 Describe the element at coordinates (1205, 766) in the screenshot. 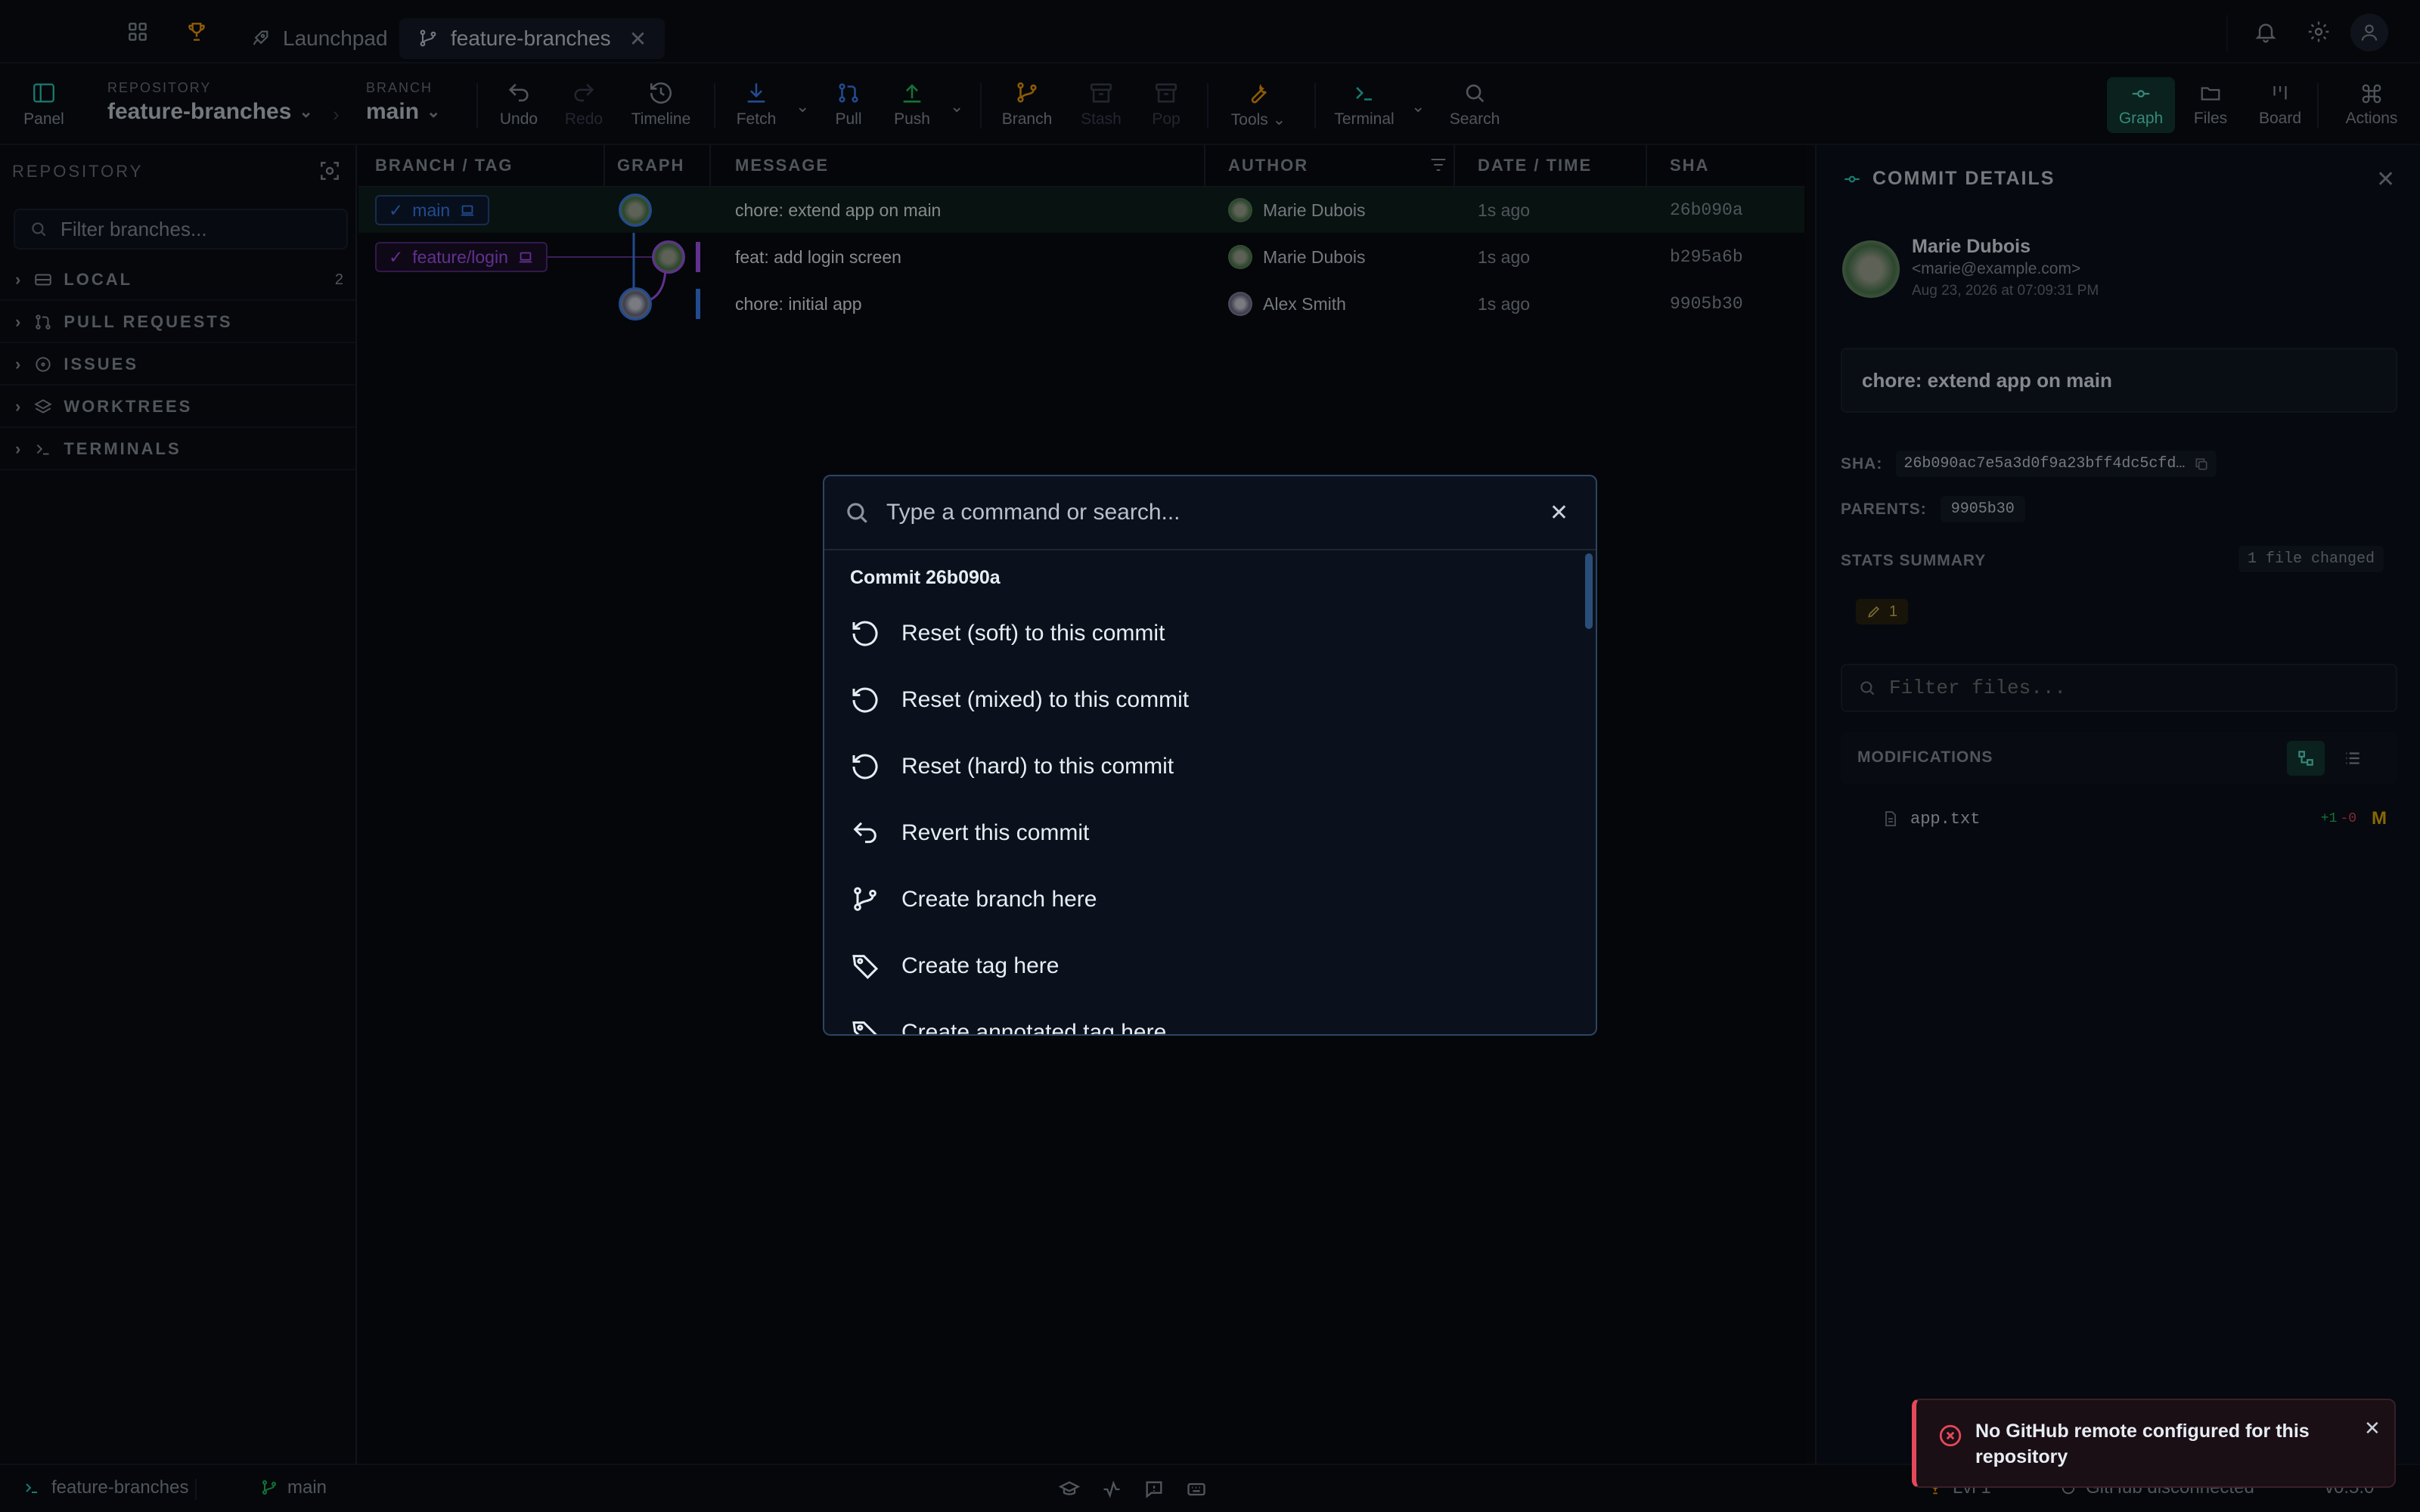

I see `command-reset-hard: Reset (hard) to this commit` at that location.